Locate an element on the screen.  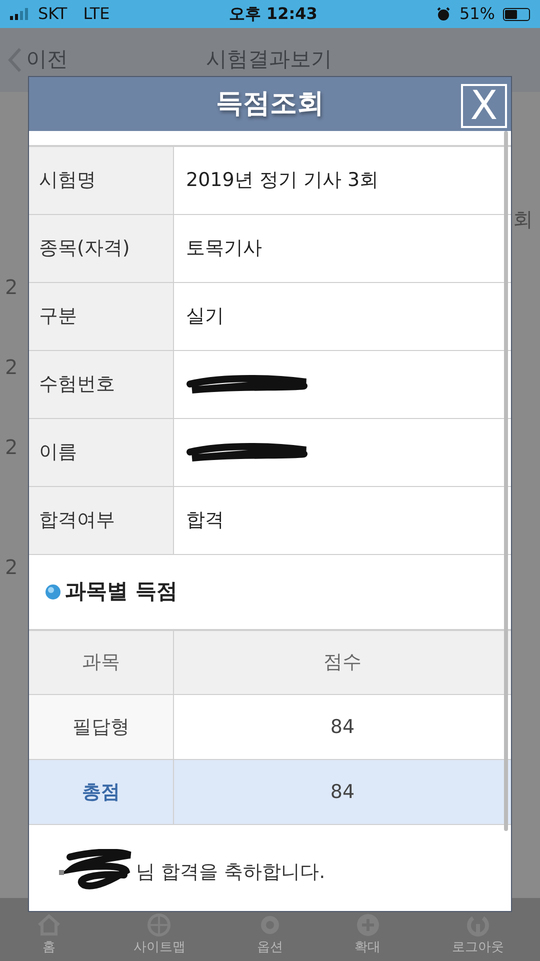
field-value: 2019년 정기 기사 3회 is located at coordinates (282, 181).